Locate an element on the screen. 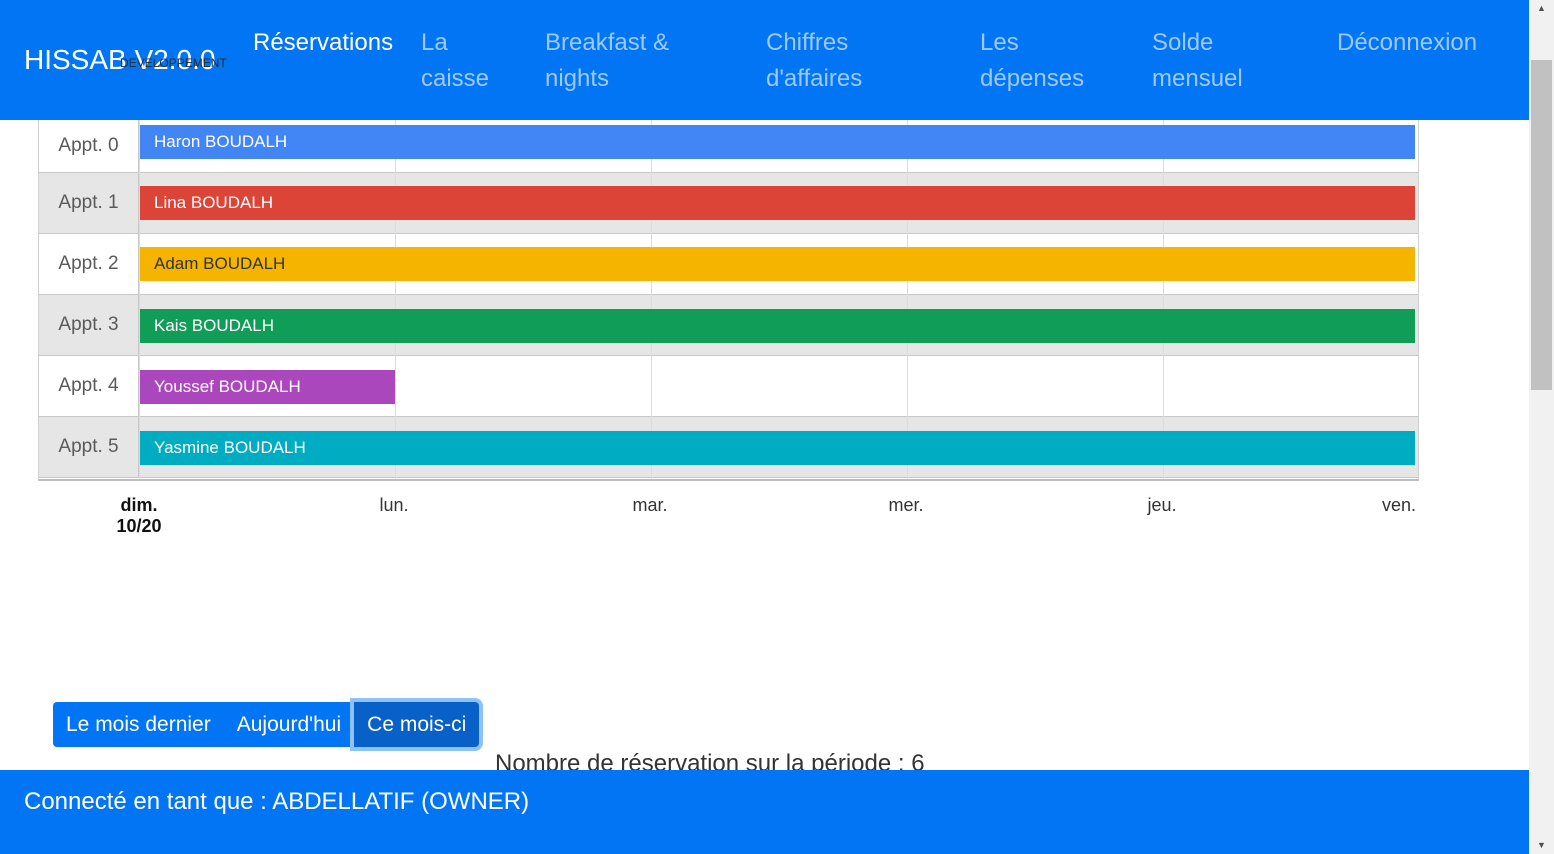 Image resolution: width=1554 pixels, height=854 pixels. this-month-button: Ce mois-ci is located at coordinates (417, 724).